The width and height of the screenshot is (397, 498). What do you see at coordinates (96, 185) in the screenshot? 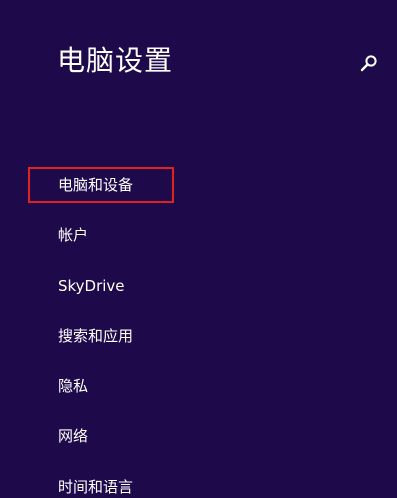
I see `nav-item-label: 电脑和设备` at bounding box center [96, 185].